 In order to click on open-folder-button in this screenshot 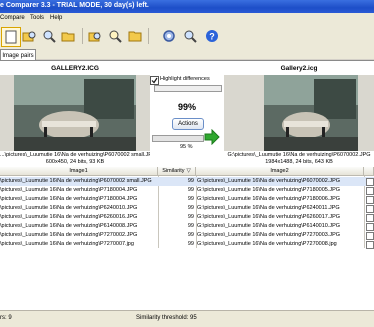, I will do `click(29, 36)`.